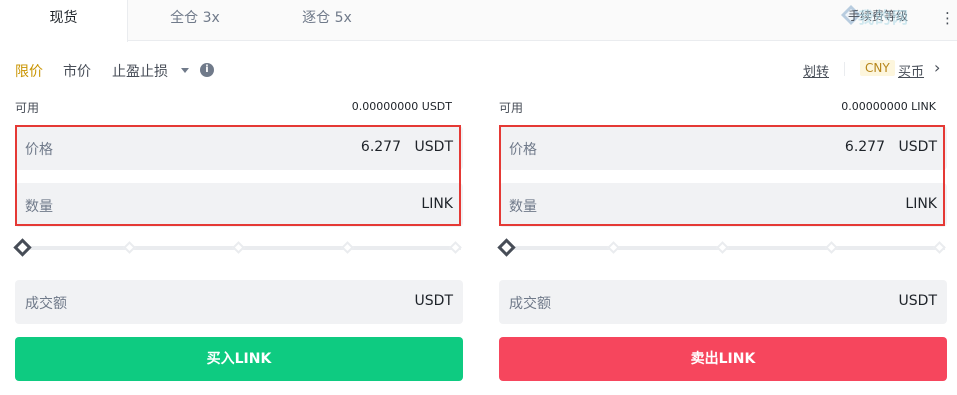  Describe the element at coordinates (723, 205) in the screenshot. I see `sell-amount-input: 数量 LINK` at that location.